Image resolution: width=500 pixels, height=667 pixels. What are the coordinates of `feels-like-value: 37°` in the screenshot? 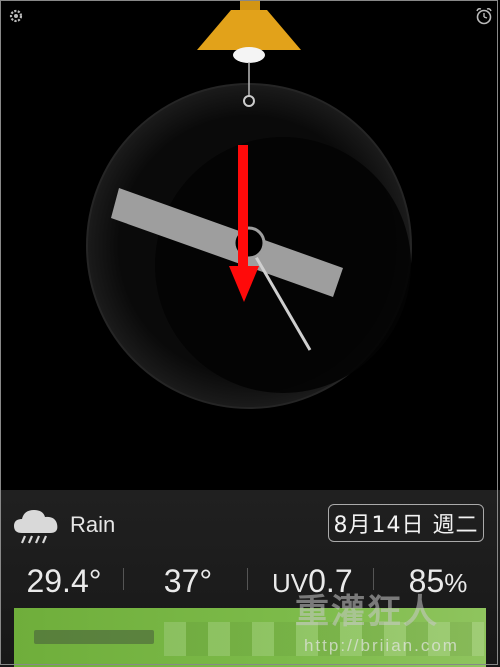 It's located at (188, 581).